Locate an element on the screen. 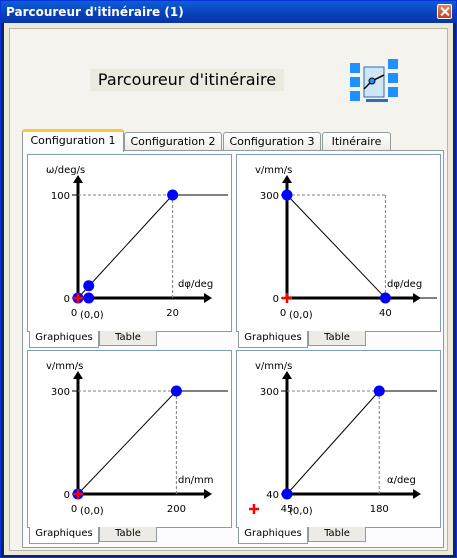  y-tick-label: 100 is located at coordinates (60, 196).